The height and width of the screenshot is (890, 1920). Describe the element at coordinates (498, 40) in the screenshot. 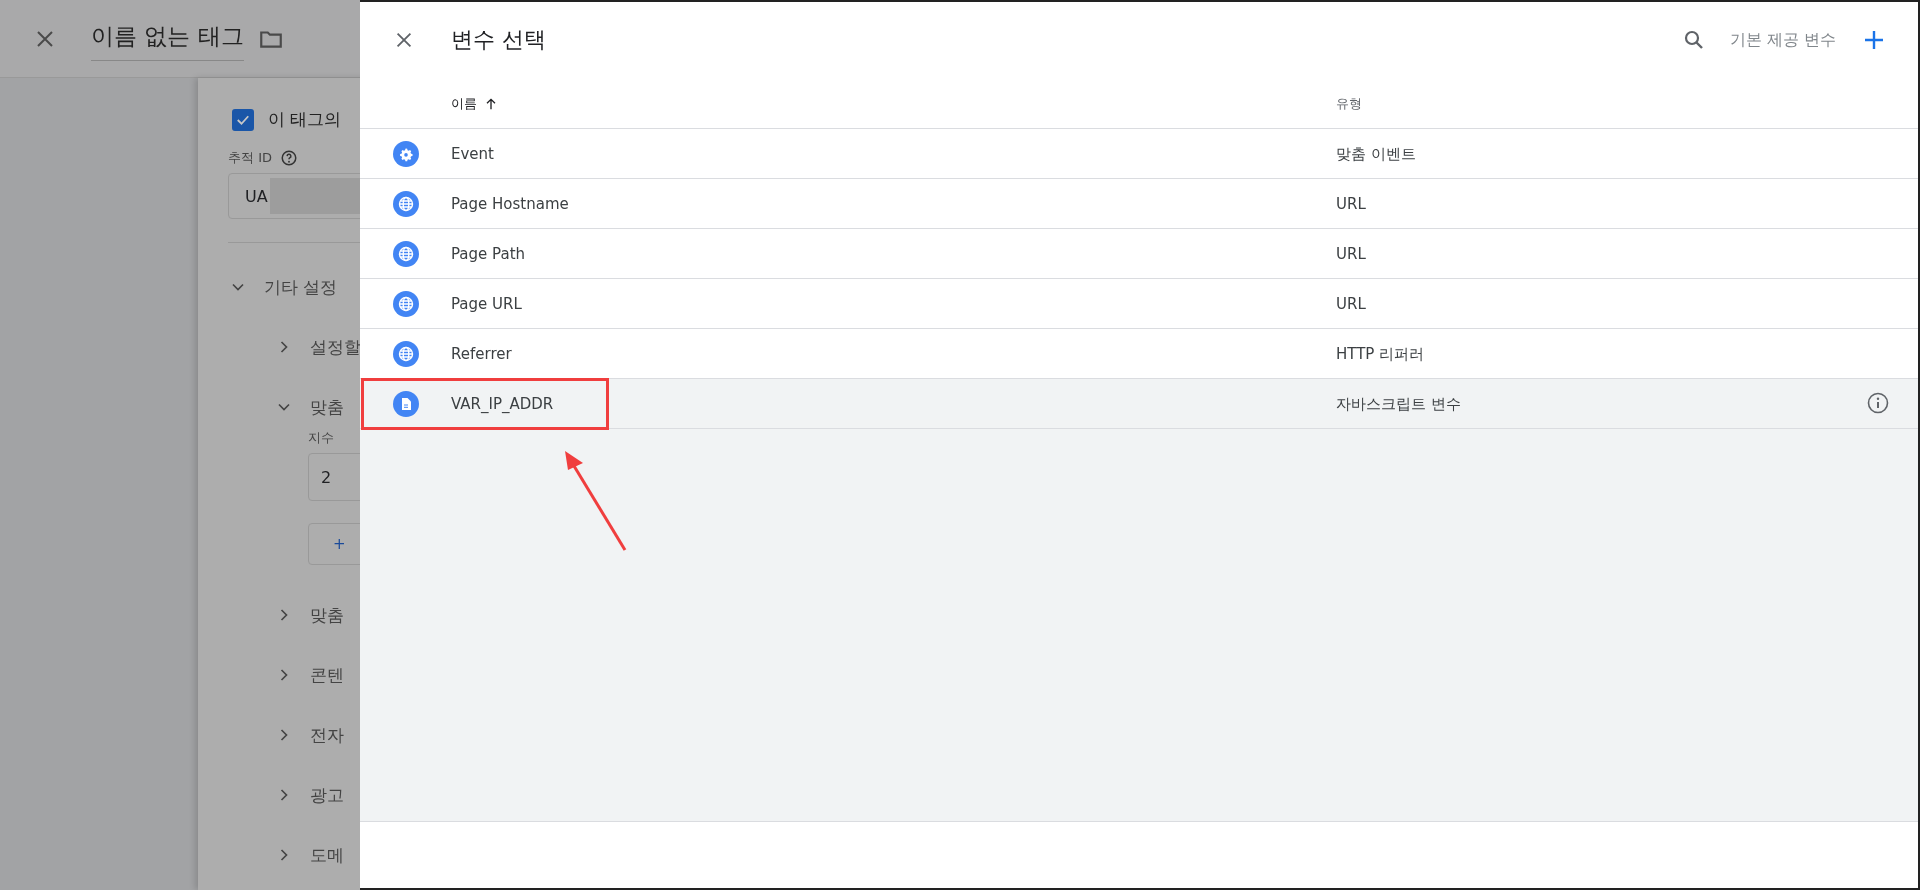

I see `panel-title: 변수 선택` at that location.